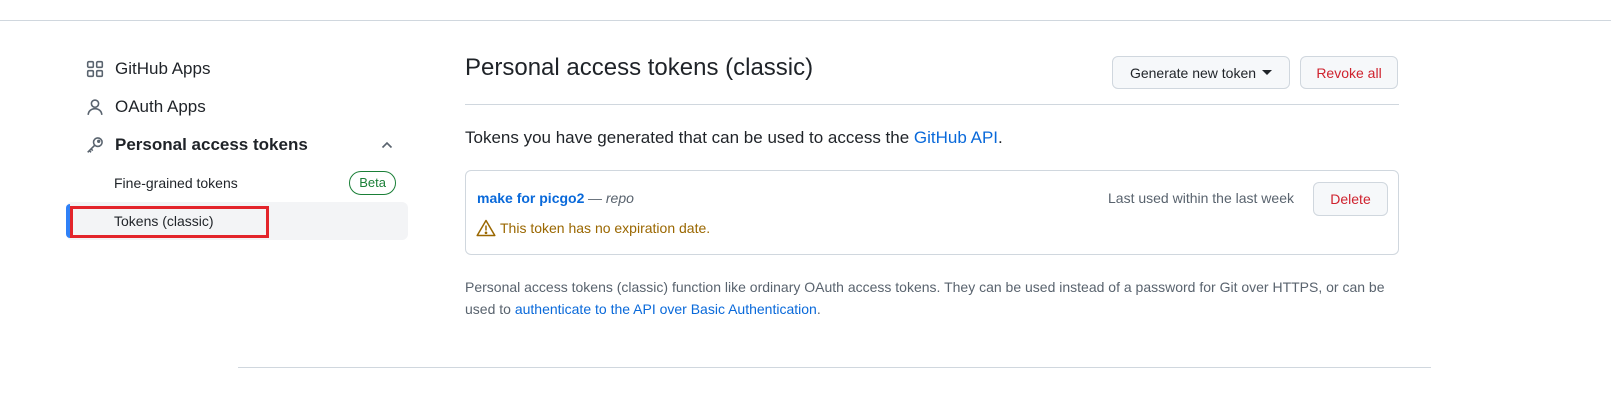 The width and height of the screenshot is (1611, 409). I want to click on delete-token-button: Delete, so click(1350, 199).